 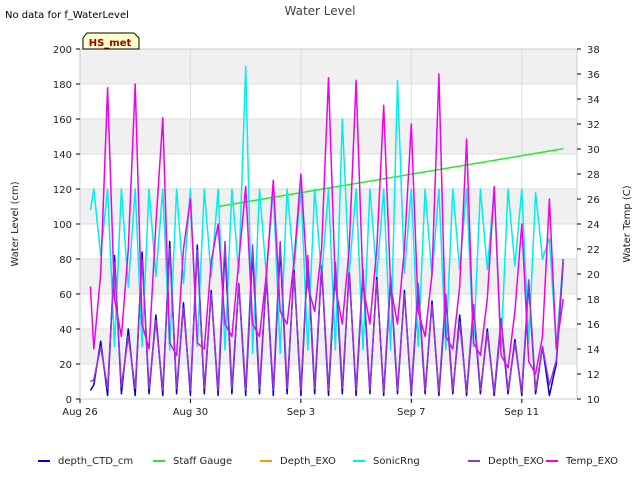 What do you see at coordinates (320, 11) in the screenshot?
I see `chart-title: Water Level` at bounding box center [320, 11].